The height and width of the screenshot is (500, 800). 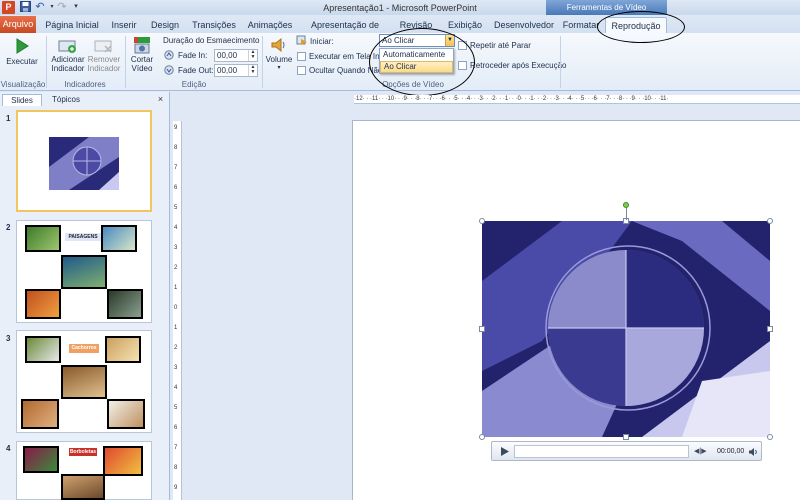 What do you see at coordinates (68, 59) in the screenshot?
I see `add-bookmark-label-1: Adicionar` at bounding box center [68, 59].